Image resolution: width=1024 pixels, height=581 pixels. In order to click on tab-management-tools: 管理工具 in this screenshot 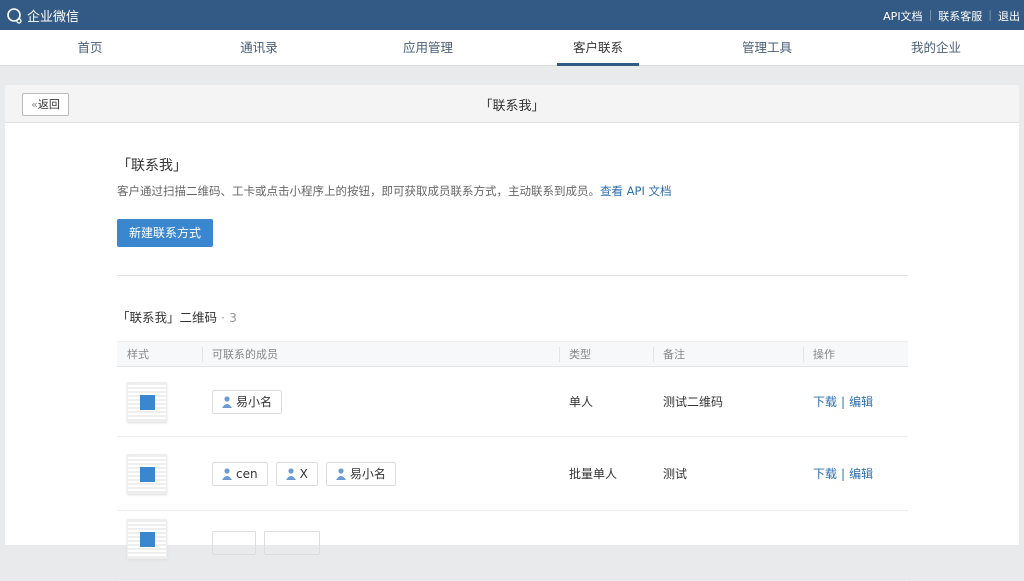, I will do `click(767, 48)`.